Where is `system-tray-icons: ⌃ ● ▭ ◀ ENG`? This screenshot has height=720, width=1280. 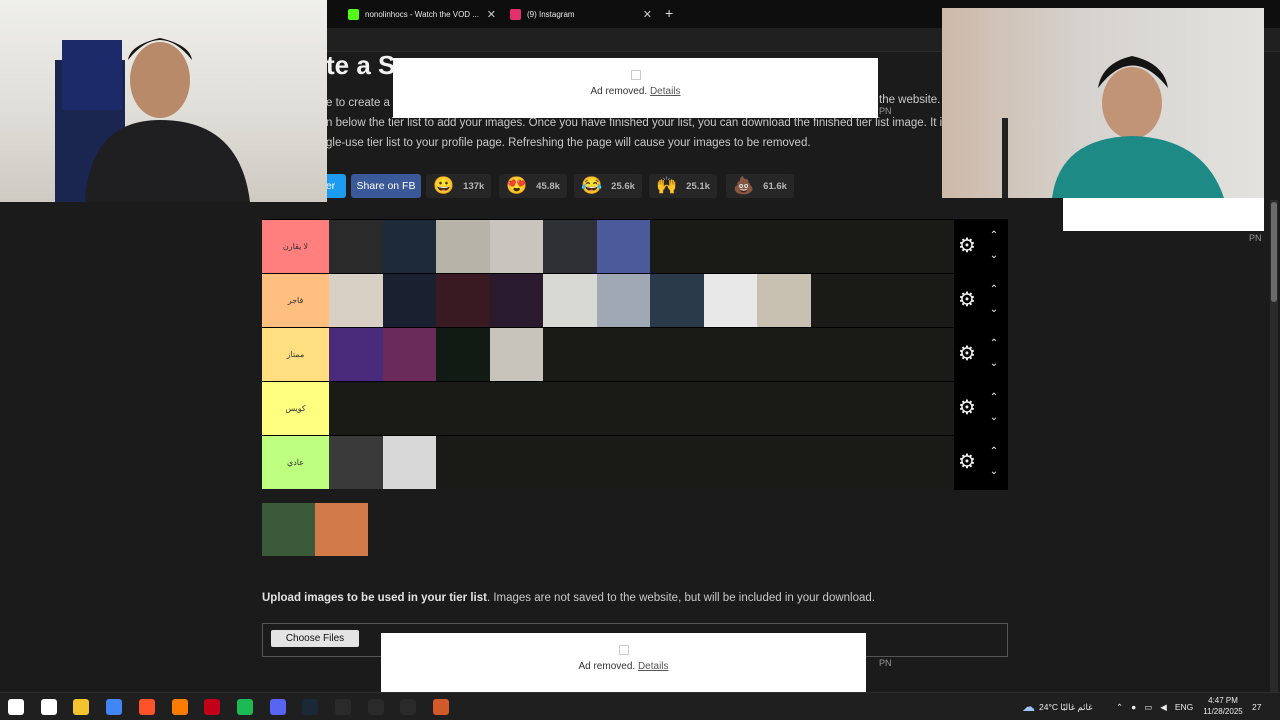
system-tray-icons: ⌃ ● ▭ ◀ ENG is located at coordinates (1154, 706).